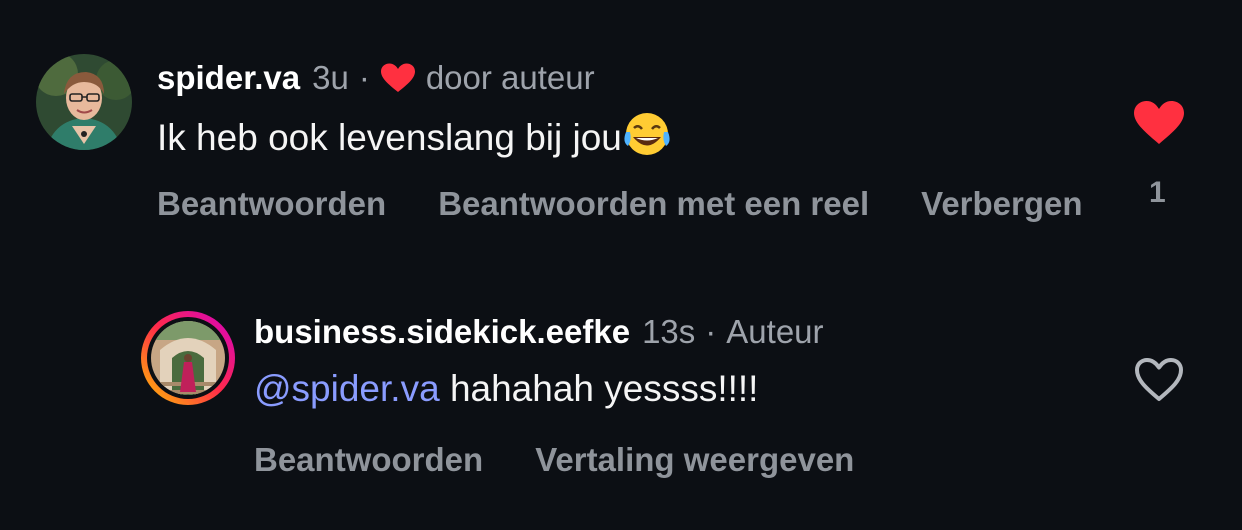 The width and height of the screenshot is (1242, 530). What do you see at coordinates (694, 460) in the screenshot?
I see `show-translation-button: Vertaling weergeven` at bounding box center [694, 460].